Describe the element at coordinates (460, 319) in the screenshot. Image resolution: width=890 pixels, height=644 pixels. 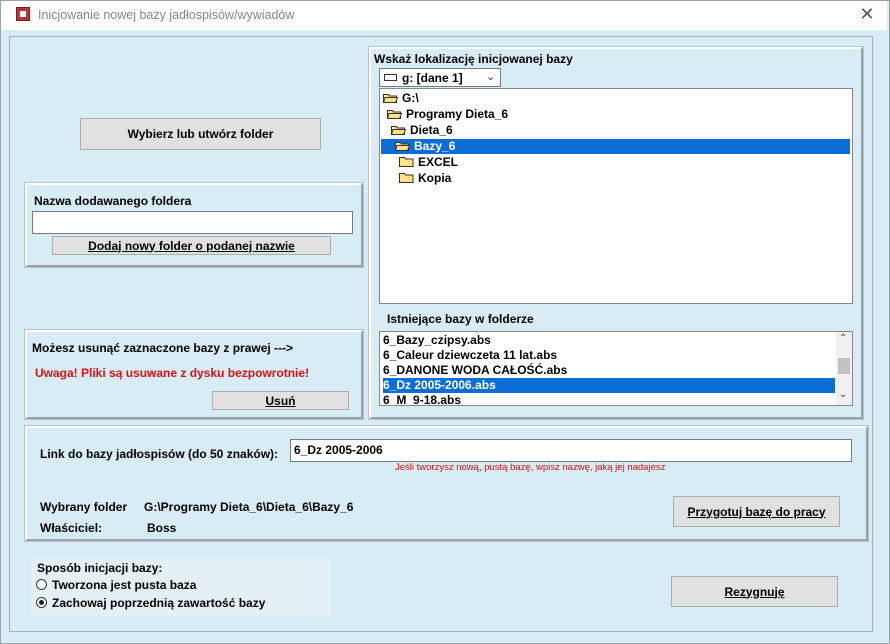
I see `existing-bases-label: Istniejące bazy w folderze` at that location.